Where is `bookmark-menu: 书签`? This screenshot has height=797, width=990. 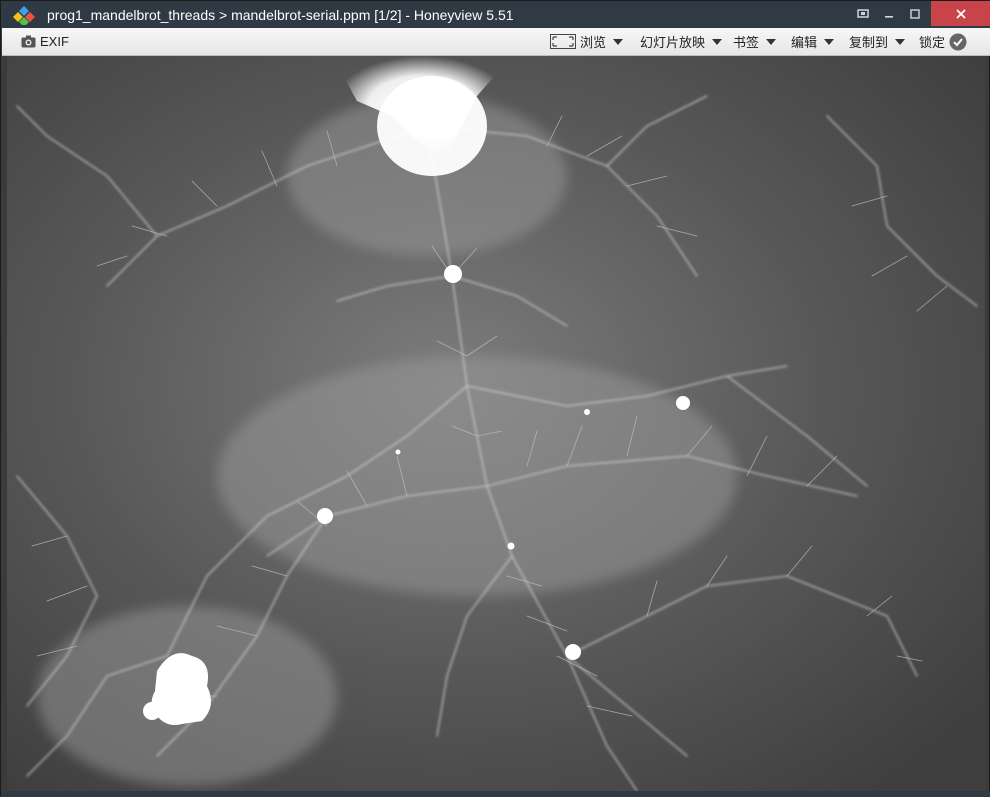
bookmark-menu: 书签 is located at coordinates (755, 41).